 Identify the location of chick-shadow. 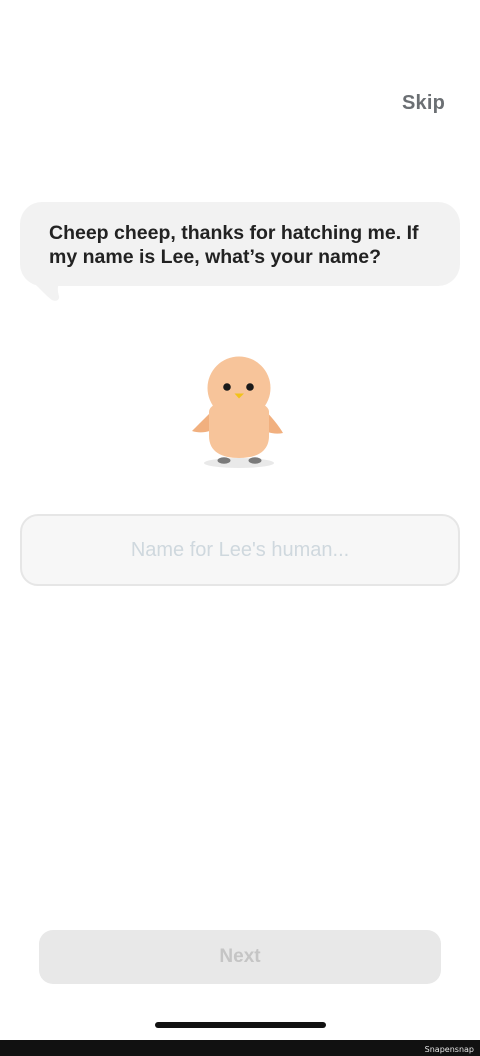
(239, 463).